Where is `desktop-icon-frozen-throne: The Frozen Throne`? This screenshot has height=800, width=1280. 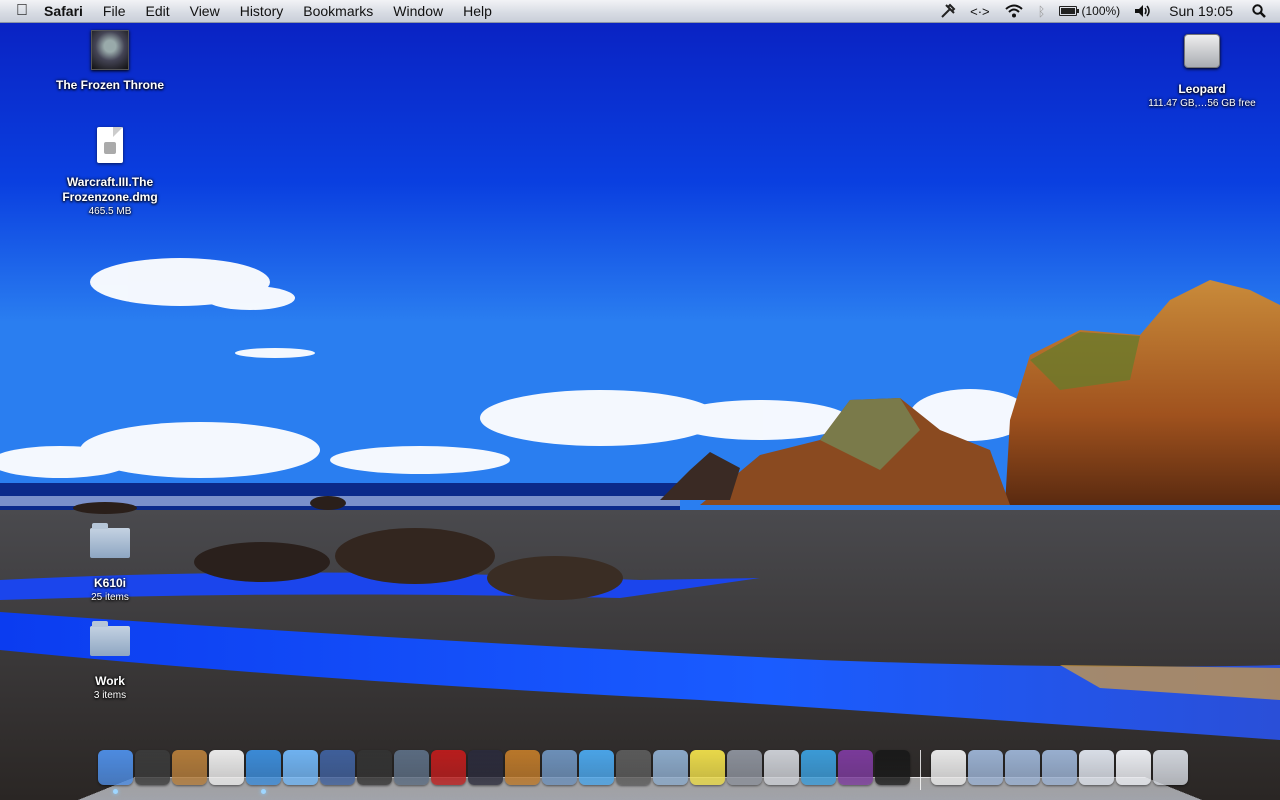 desktop-icon-frozen-throne: The Frozen Throne is located at coordinates (110, 61).